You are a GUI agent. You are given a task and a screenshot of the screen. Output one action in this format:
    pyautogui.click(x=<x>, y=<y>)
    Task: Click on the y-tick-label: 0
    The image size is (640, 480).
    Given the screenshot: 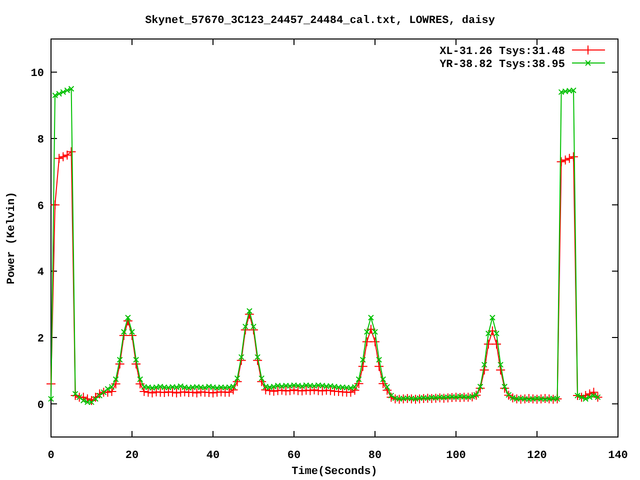 What is the action you would take?
    pyautogui.click(x=40, y=406)
    